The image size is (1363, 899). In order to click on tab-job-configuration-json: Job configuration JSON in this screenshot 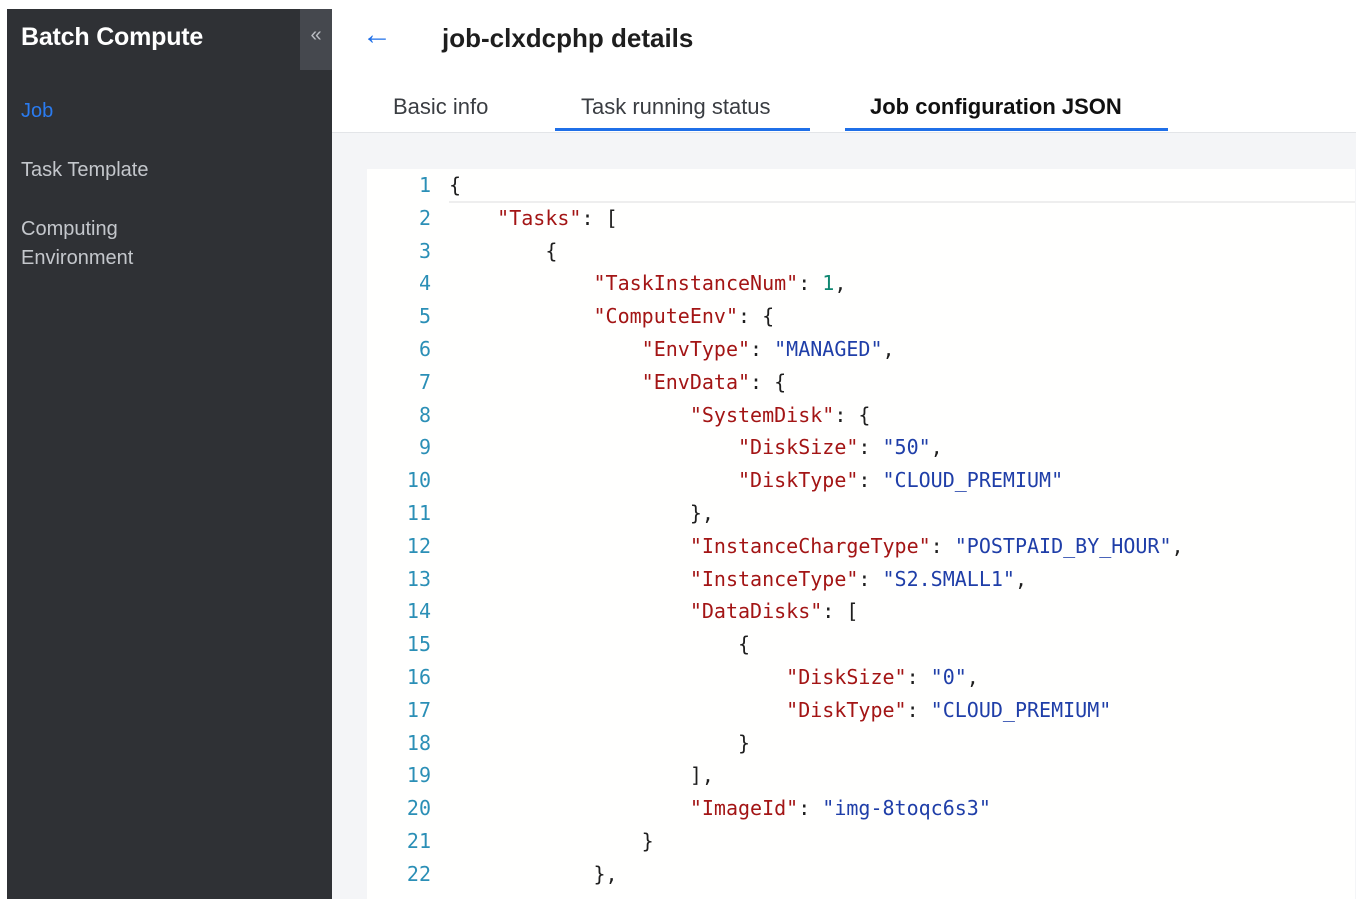, I will do `click(996, 107)`.